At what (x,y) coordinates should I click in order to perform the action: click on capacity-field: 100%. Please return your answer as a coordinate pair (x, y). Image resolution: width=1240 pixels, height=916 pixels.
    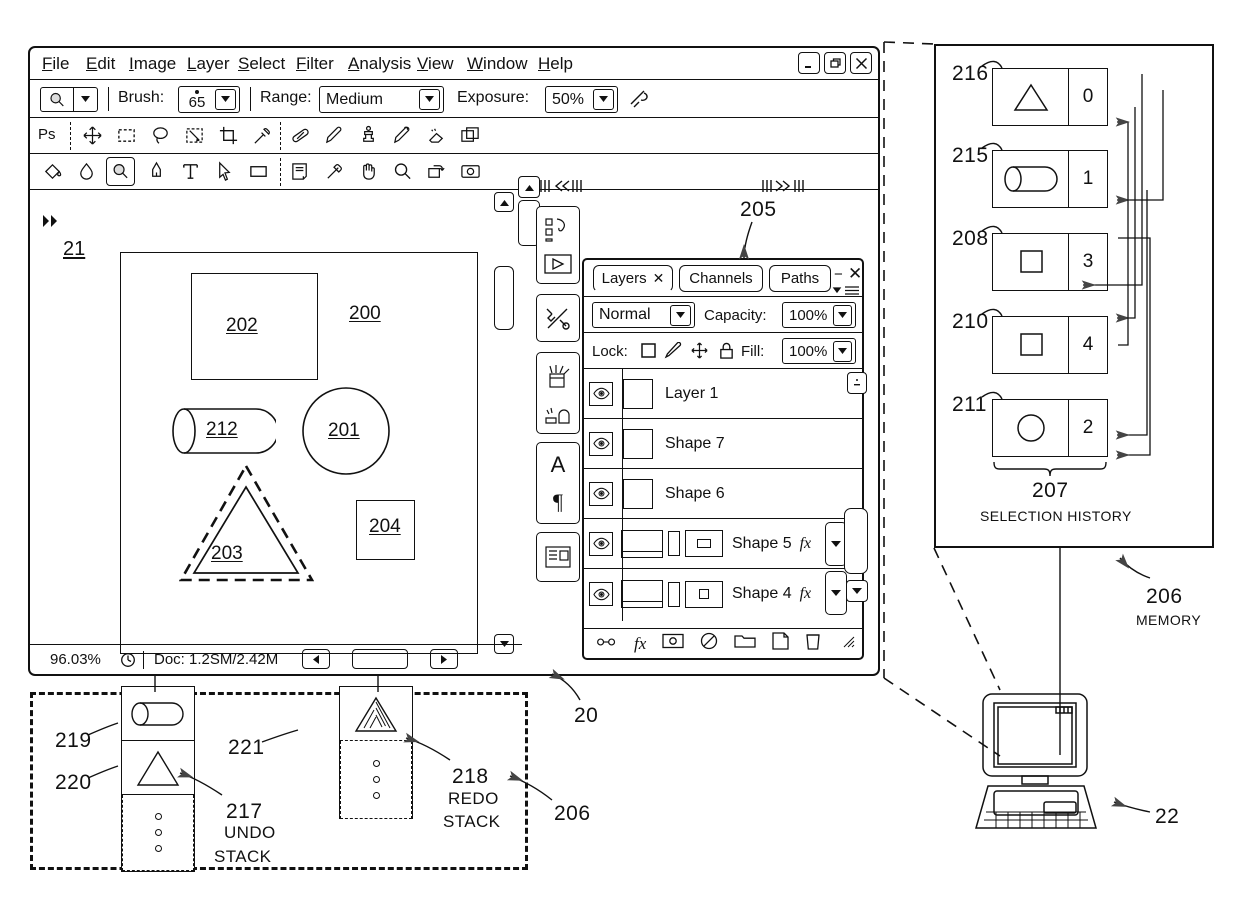
    Looking at the image, I should click on (819, 315).